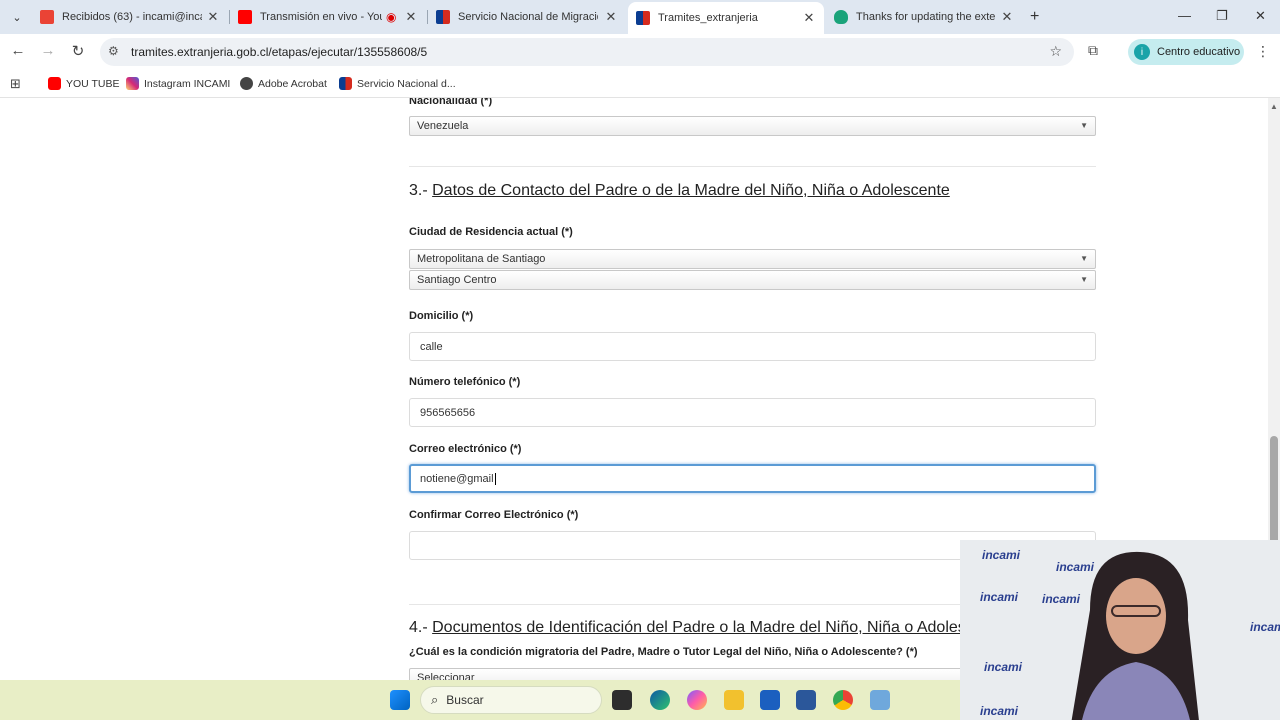  Describe the element at coordinates (93, 83) in the screenshot. I see `bookmark-label: YOU TUBE` at that location.